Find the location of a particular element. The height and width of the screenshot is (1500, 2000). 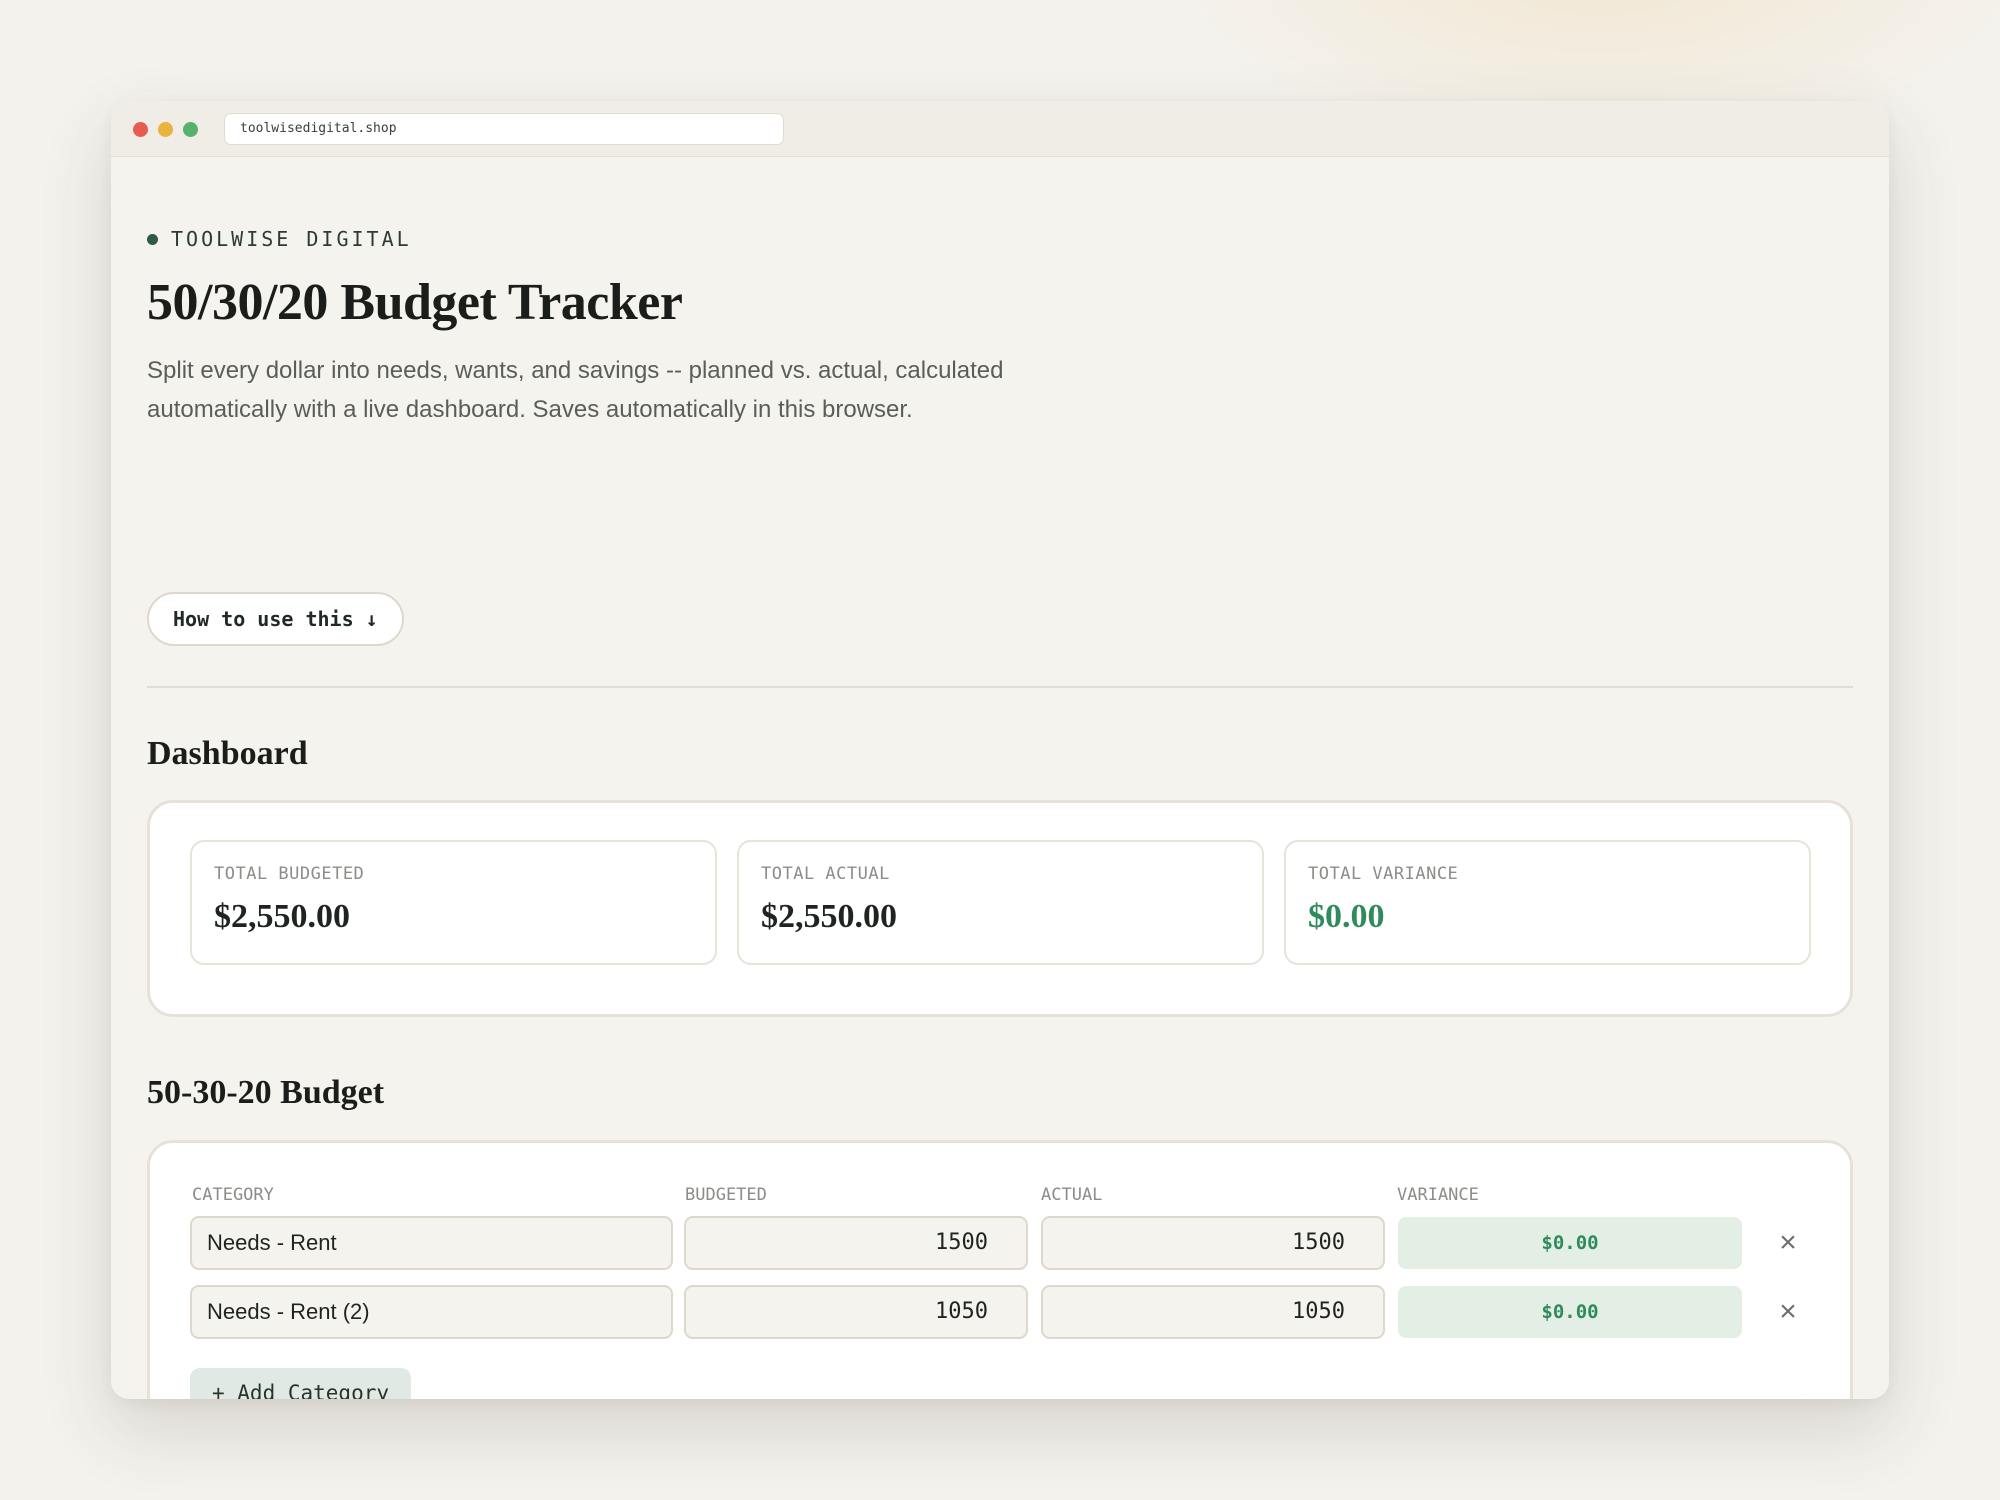

add-category-button: + Add Category is located at coordinates (301, 1383).